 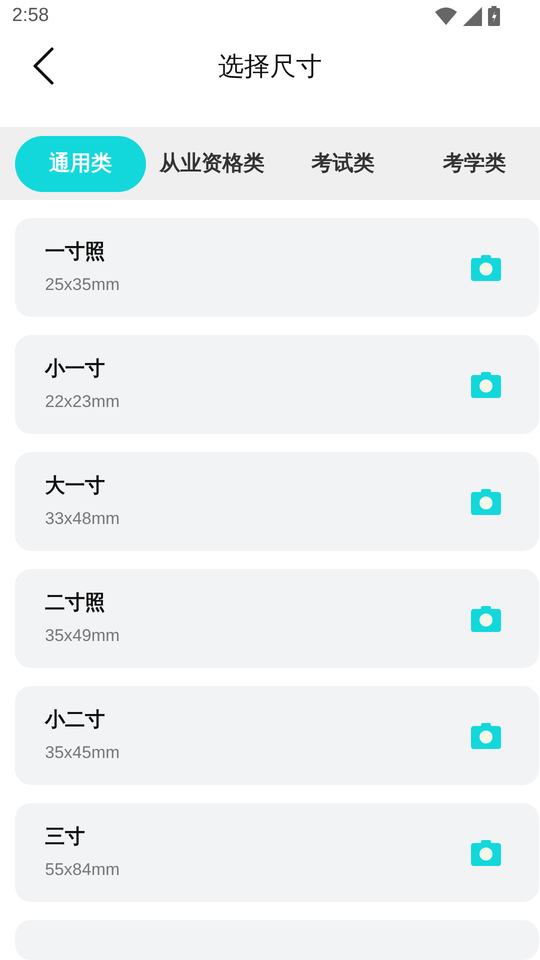 What do you see at coordinates (472, 16) in the screenshot?
I see `signal-icon` at bounding box center [472, 16].